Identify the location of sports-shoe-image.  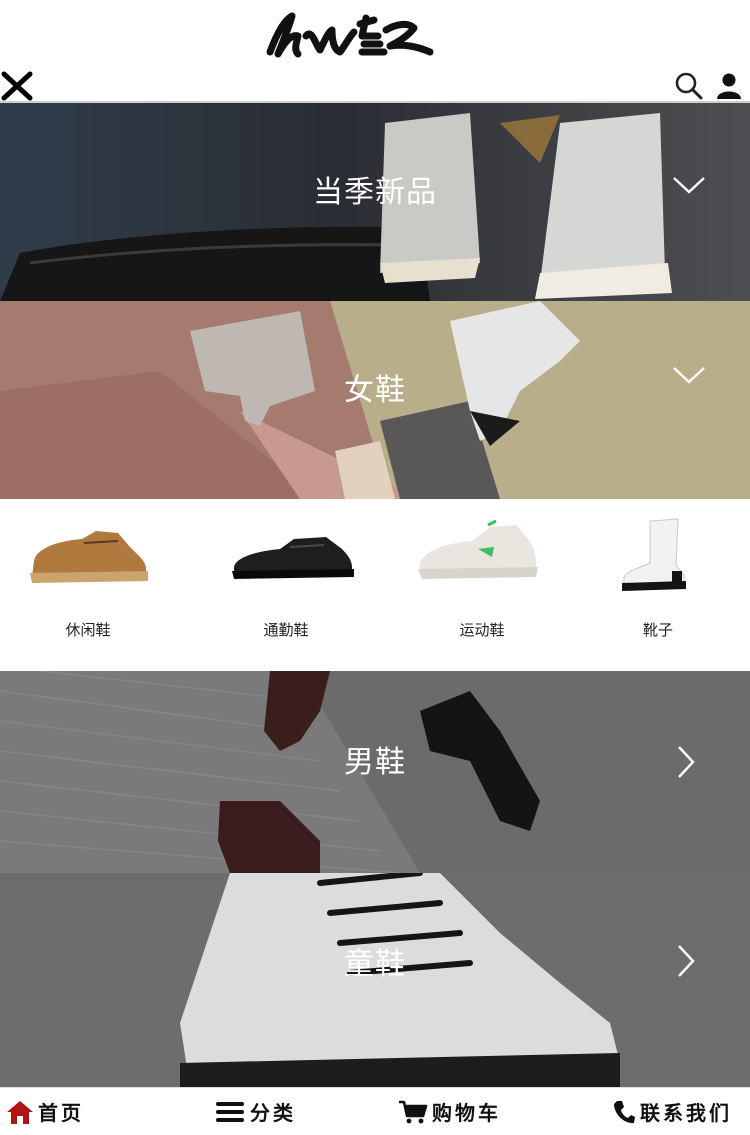
(478, 549).